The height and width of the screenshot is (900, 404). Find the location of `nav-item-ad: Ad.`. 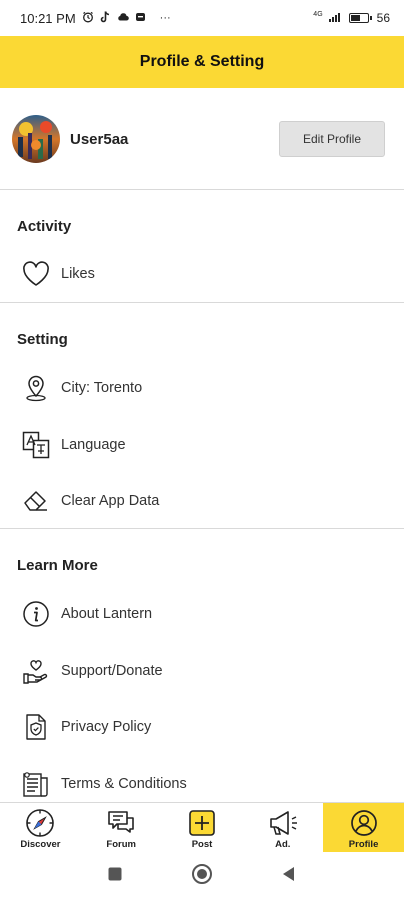

nav-item-ad: Ad. is located at coordinates (282, 827).